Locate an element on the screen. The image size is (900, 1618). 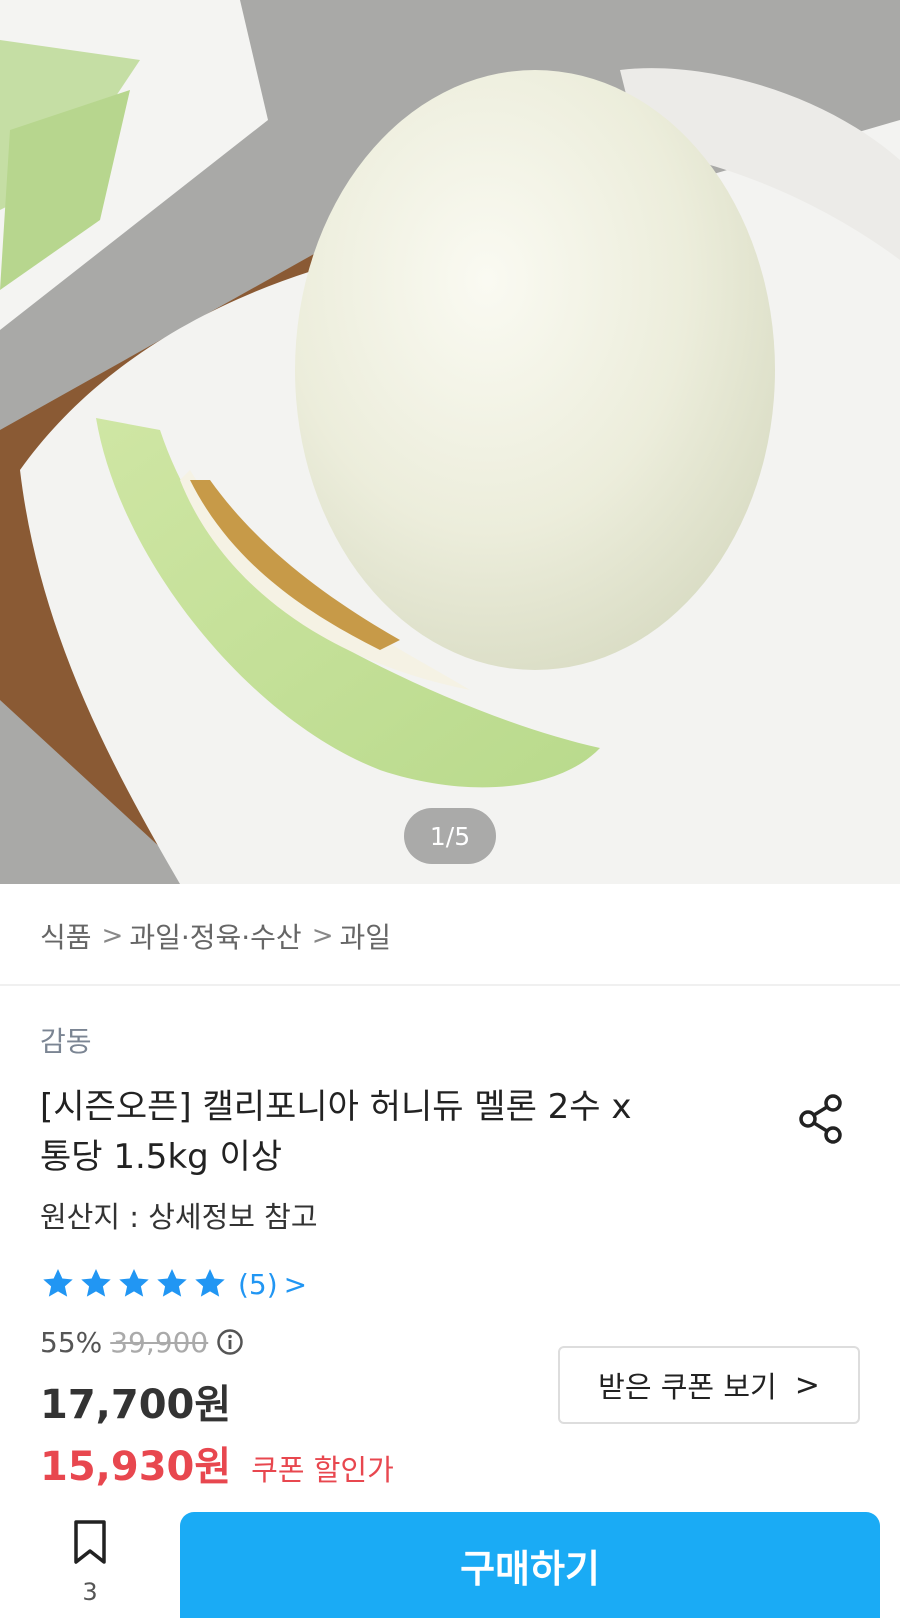
product-title: [시즌오픈] 캘리포니아 허니듀 멜론 2수 x 통당 1.5kg 이상 is located at coordinates (390, 1132).